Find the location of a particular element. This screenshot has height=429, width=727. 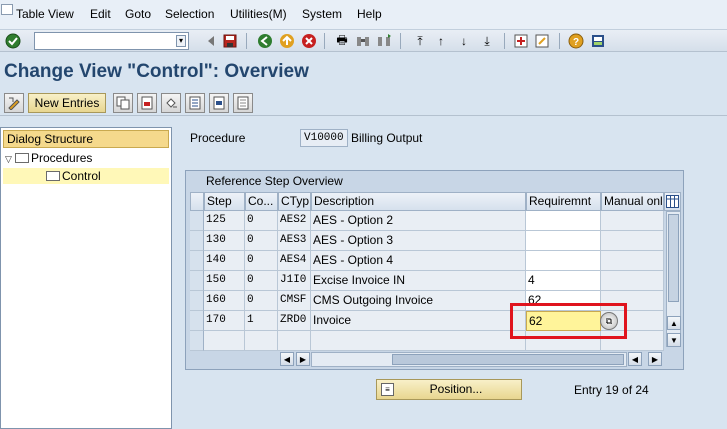

cell-description: CMS Outgoing Invoice is located at coordinates (418, 301).